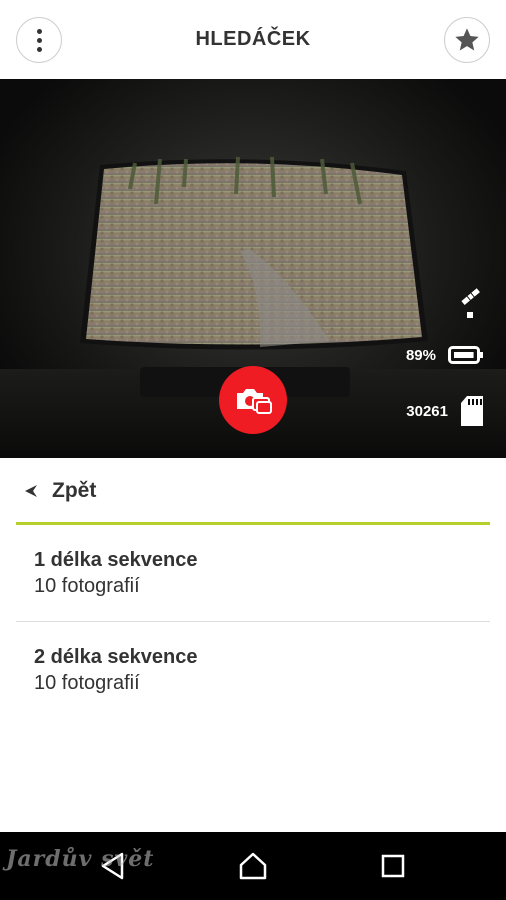 The width and height of the screenshot is (506, 900). I want to click on list-item: 2 délka sekvence 10 fotografií, so click(253, 670).